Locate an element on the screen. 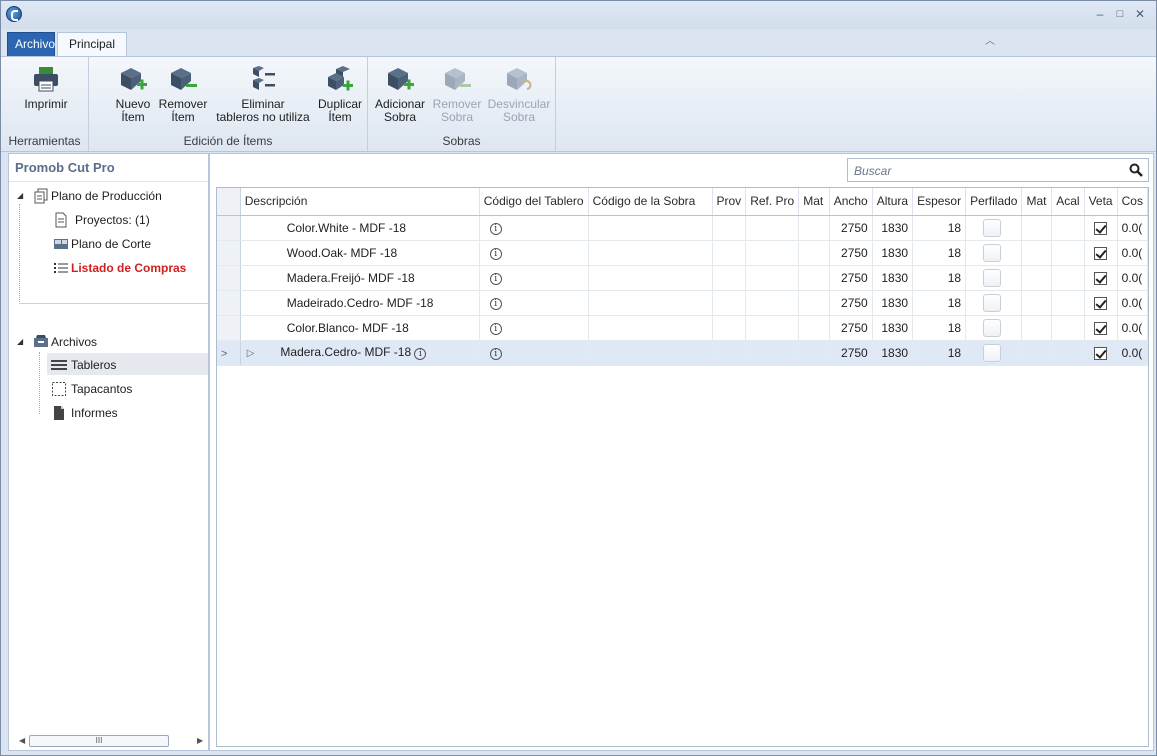  table-row: Madera.Freijó- MDF -18 i 2750 1830 18 0.0( is located at coordinates (682, 278).